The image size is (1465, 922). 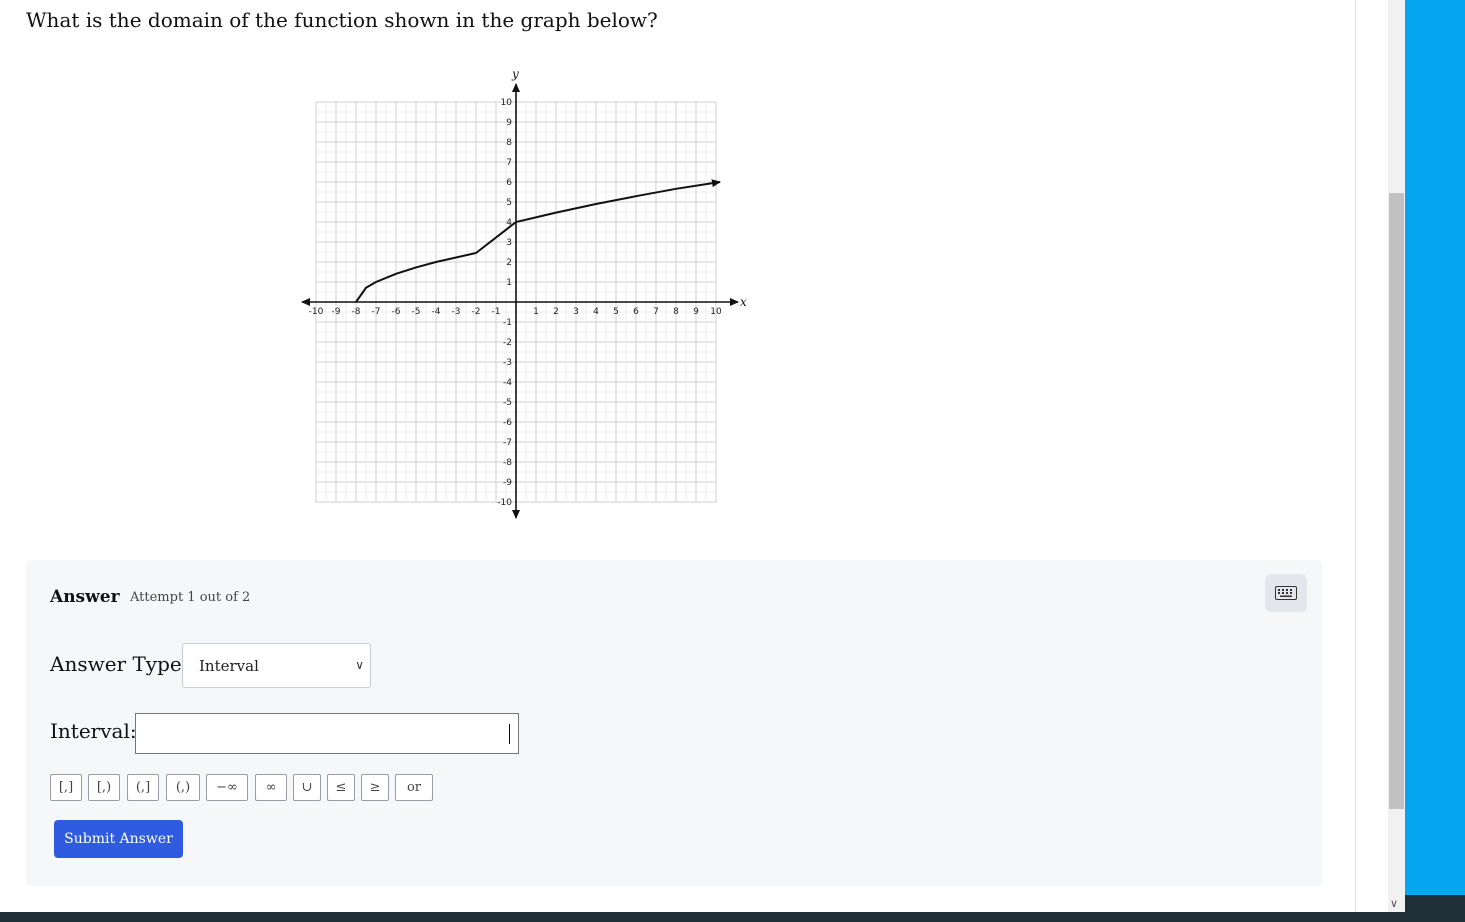 What do you see at coordinates (496, 312) in the screenshot?
I see `x-tick-label: -1` at bounding box center [496, 312].